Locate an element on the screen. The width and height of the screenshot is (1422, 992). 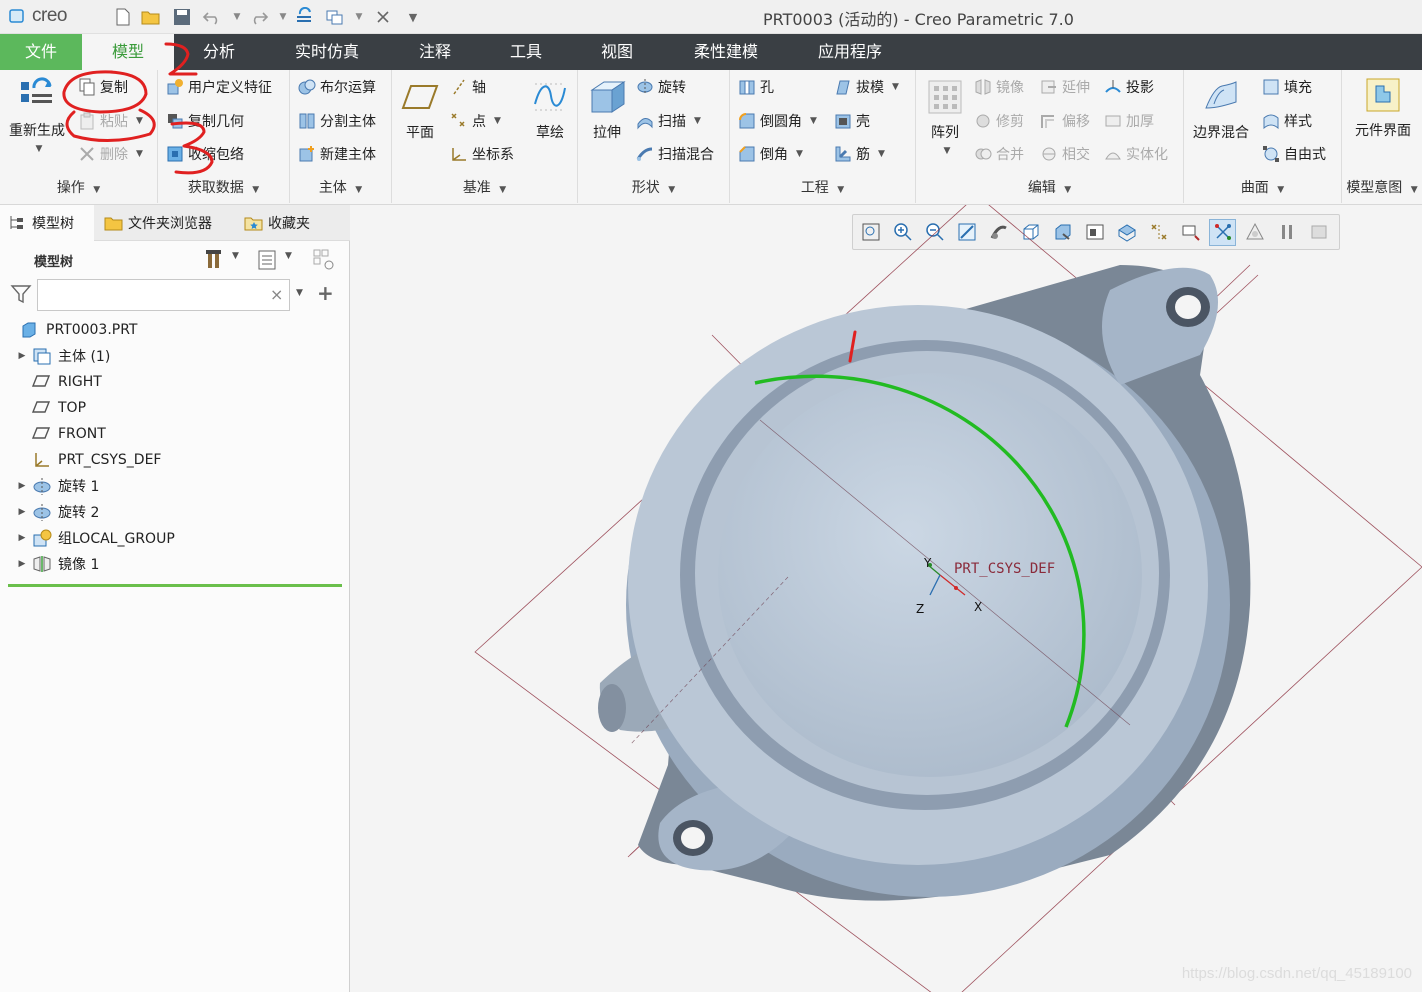
windows-dropdown-icon: ▼ is located at coordinates (359, 17).